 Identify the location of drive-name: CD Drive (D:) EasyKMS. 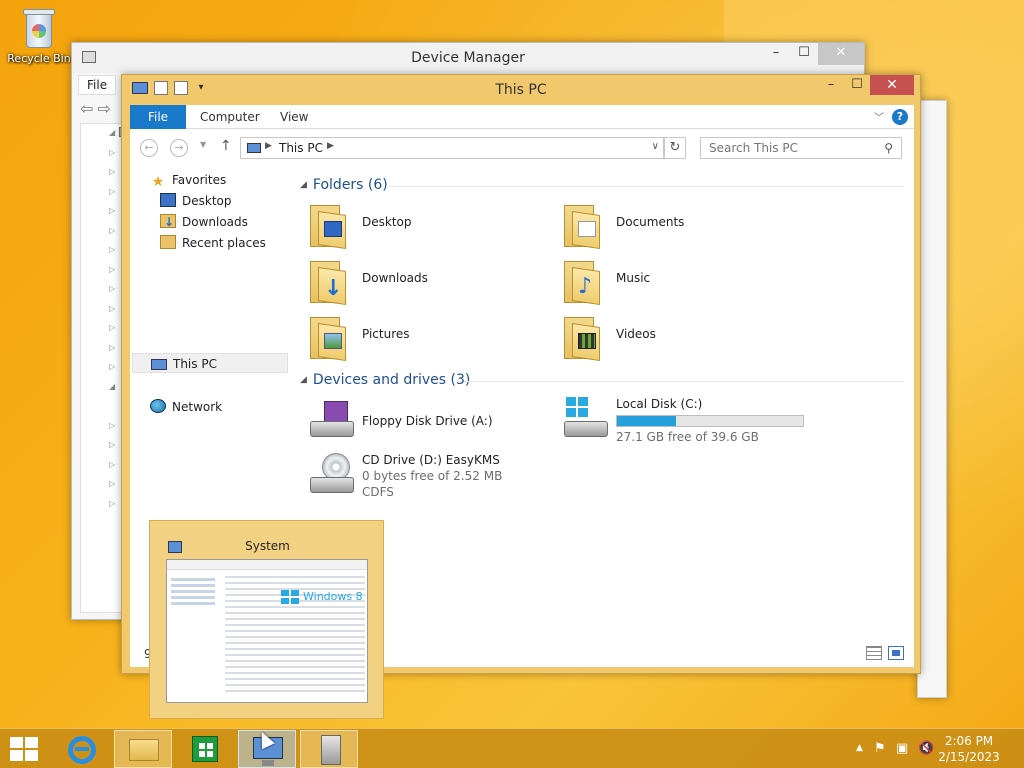
(431, 460).